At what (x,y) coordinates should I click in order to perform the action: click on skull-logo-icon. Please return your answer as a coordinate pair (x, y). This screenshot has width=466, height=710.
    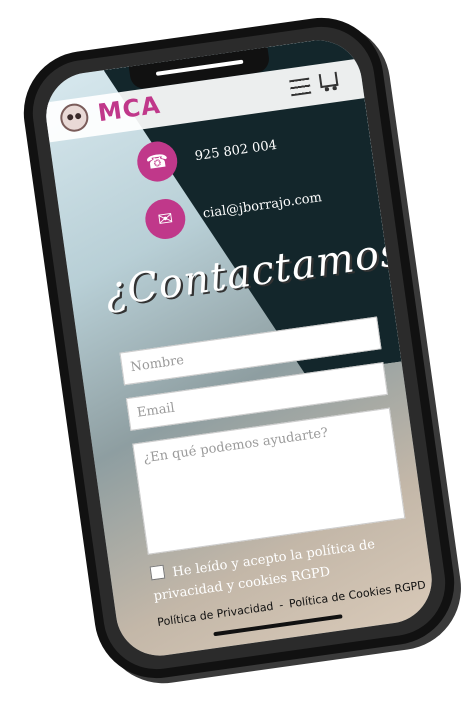
    Looking at the image, I should click on (74, 117).